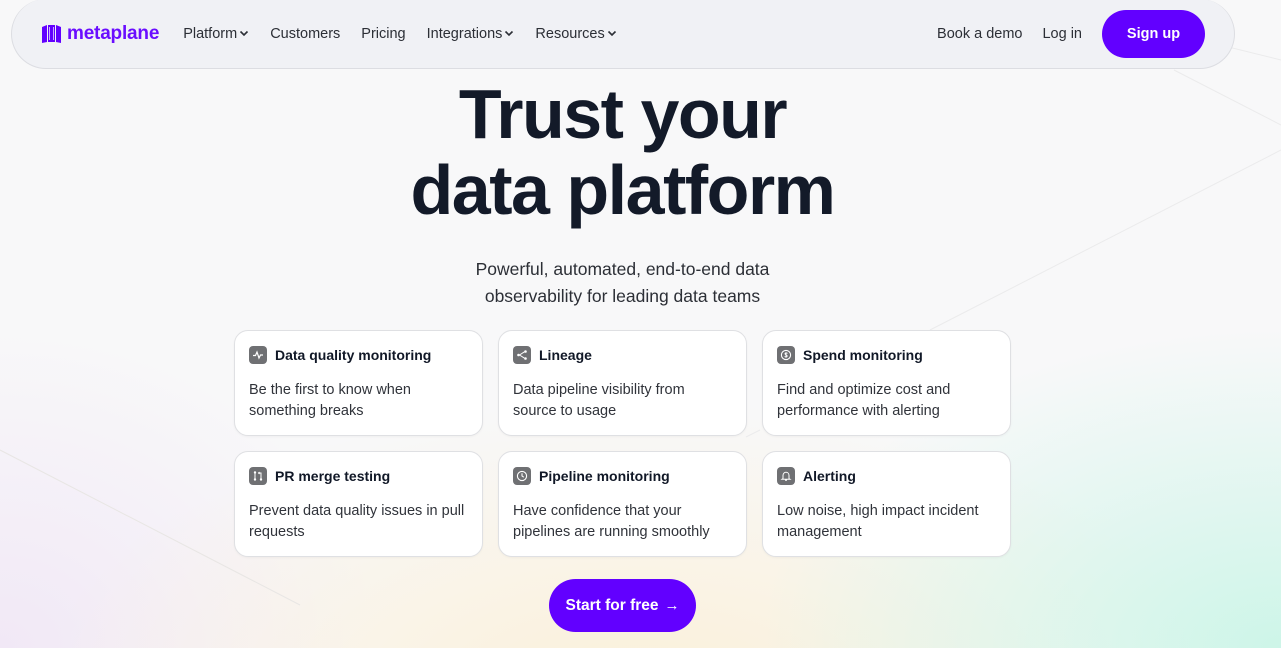 This screenshot has width=1281, height=648. I want to click on menu-label: Pricing, so click(383, 33).